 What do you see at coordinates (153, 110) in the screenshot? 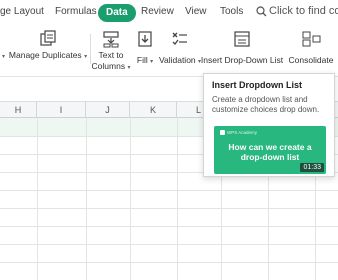
I see `column-header-k: K` at bounding box center [153, 110].